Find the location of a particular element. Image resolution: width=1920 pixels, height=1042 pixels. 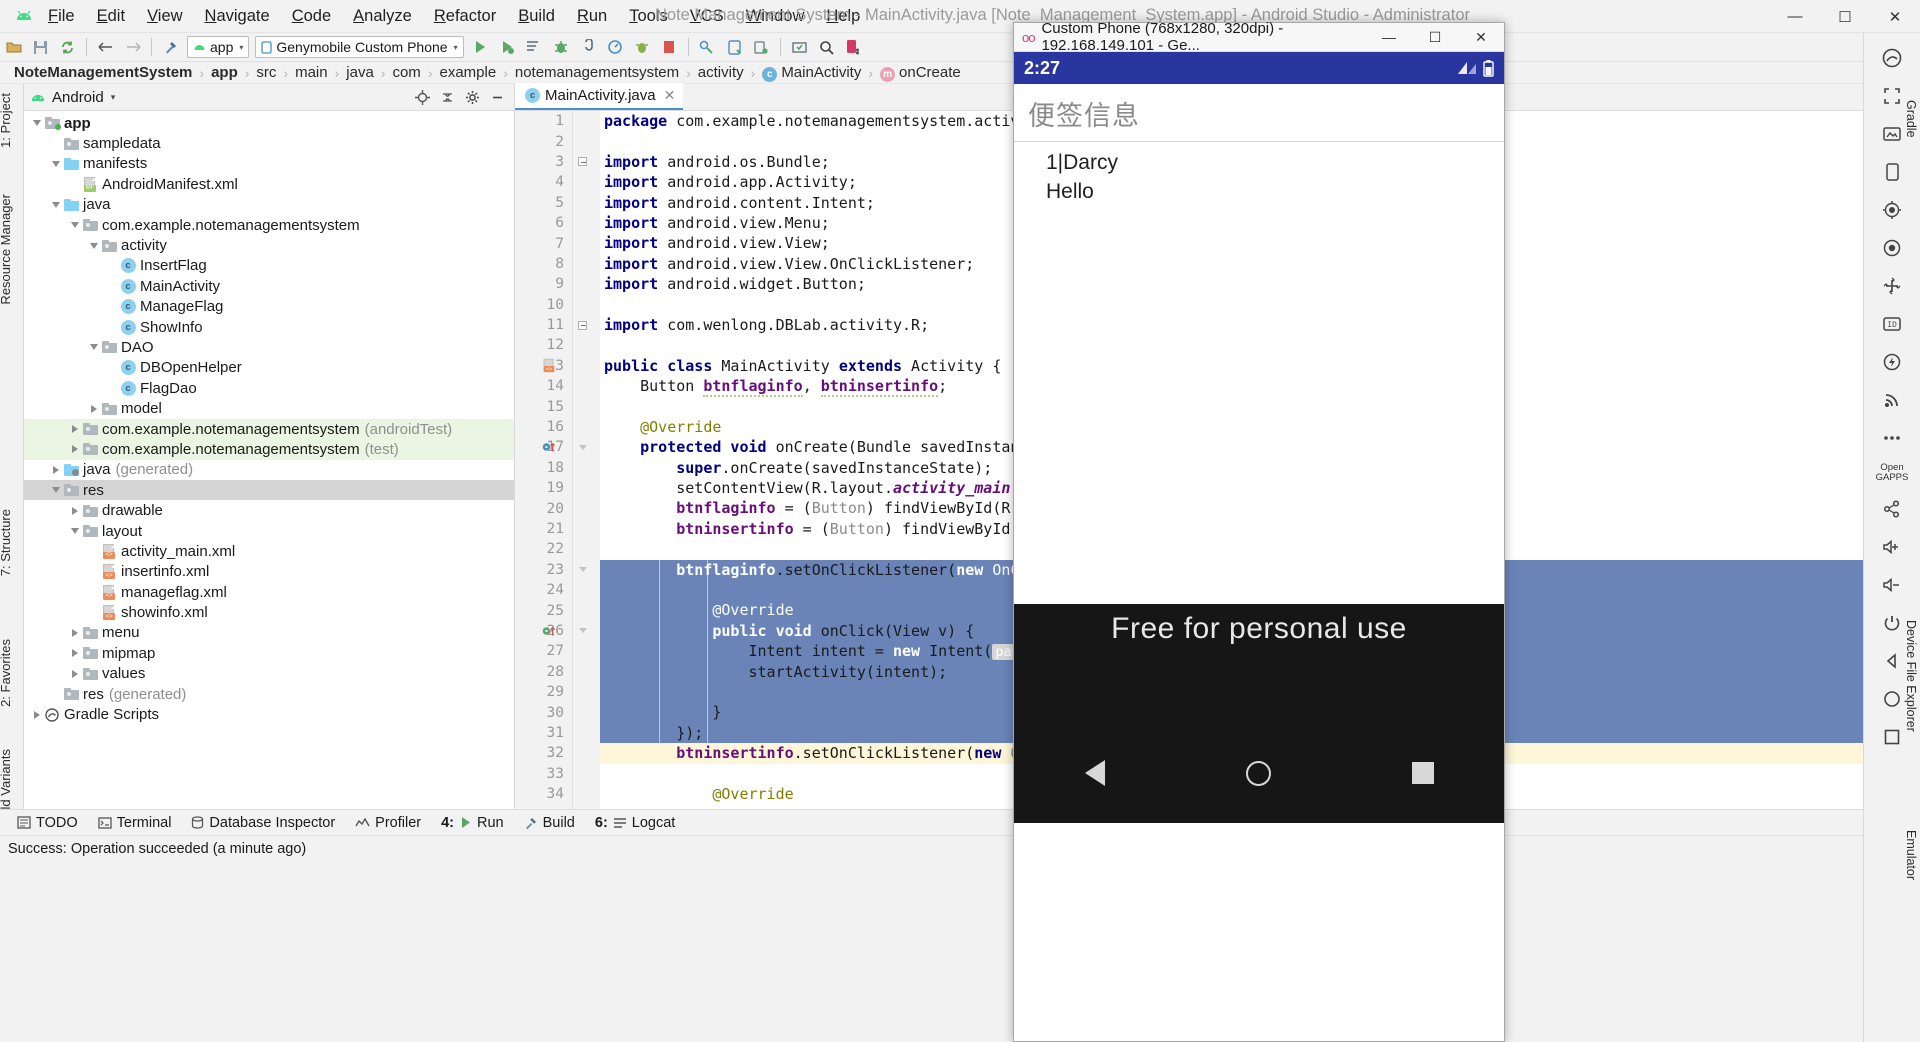

breadcrumb-item-app: app is located at coordinates (224, 72).